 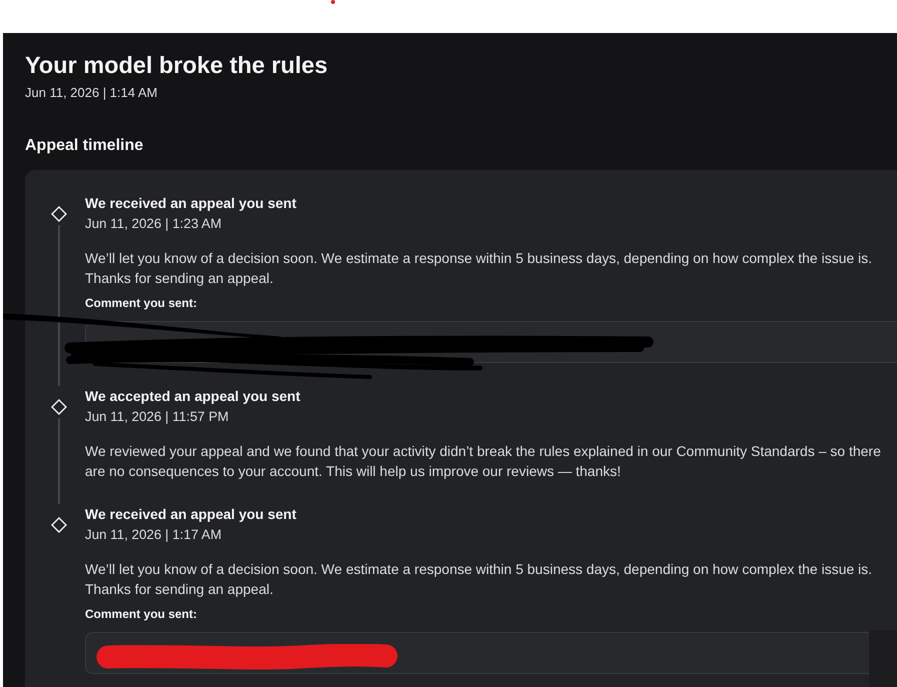 I want to click on event-text: We reviewed your appeal and we found that your activity didn’t break the rules explained in our Community Standards – so there are no consequences to your account. This will help us improve our reviews — thanks!, so click(x=483, y=461).